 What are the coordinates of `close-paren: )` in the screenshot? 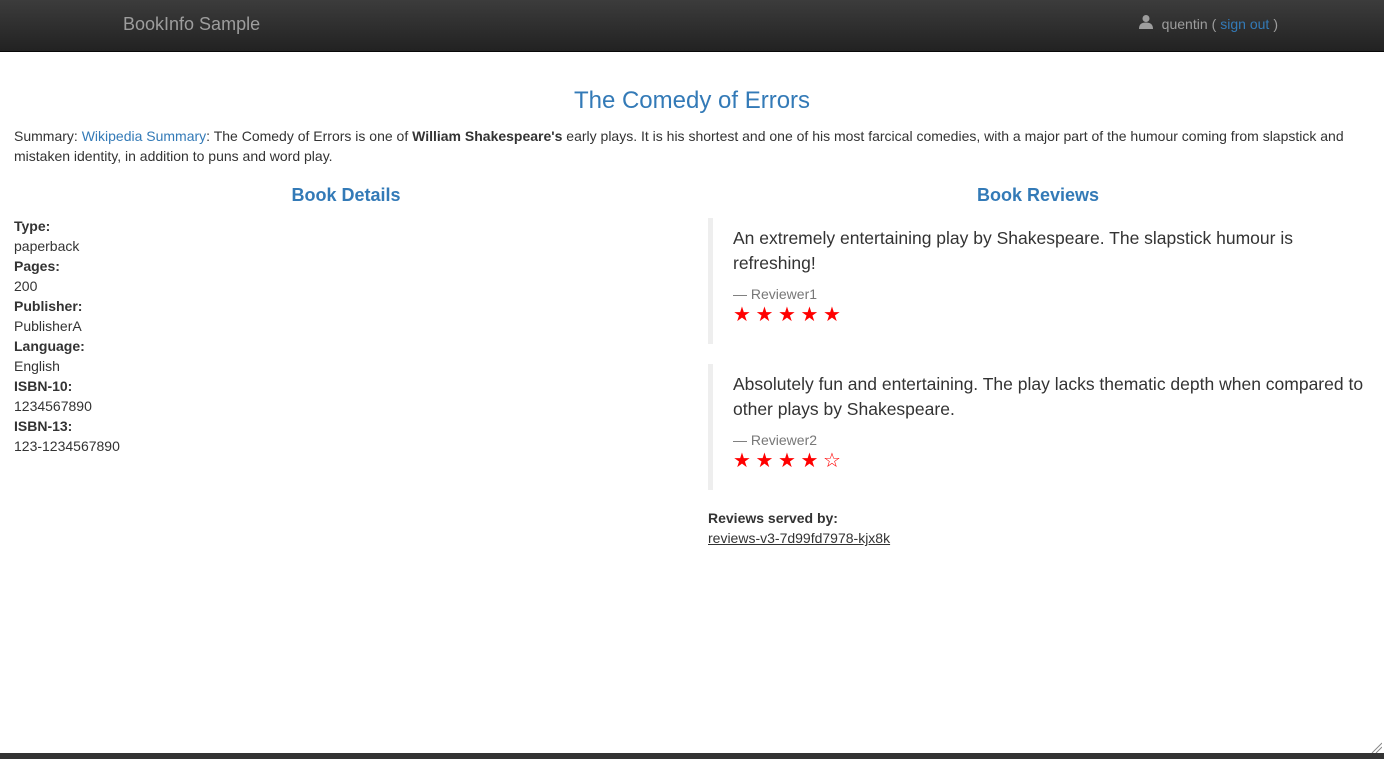 It's located at (1275, 24).